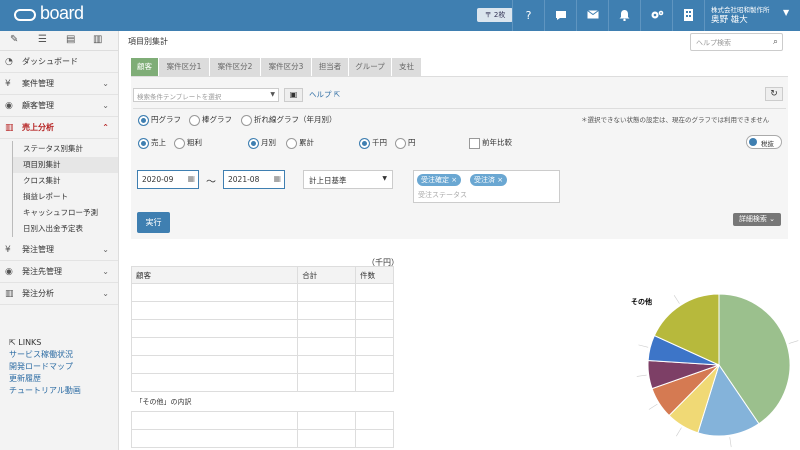  What do you see at coordinates (753, 142) in the screenshot?
I see `toggle-knob` at bounding box center [753, 142].